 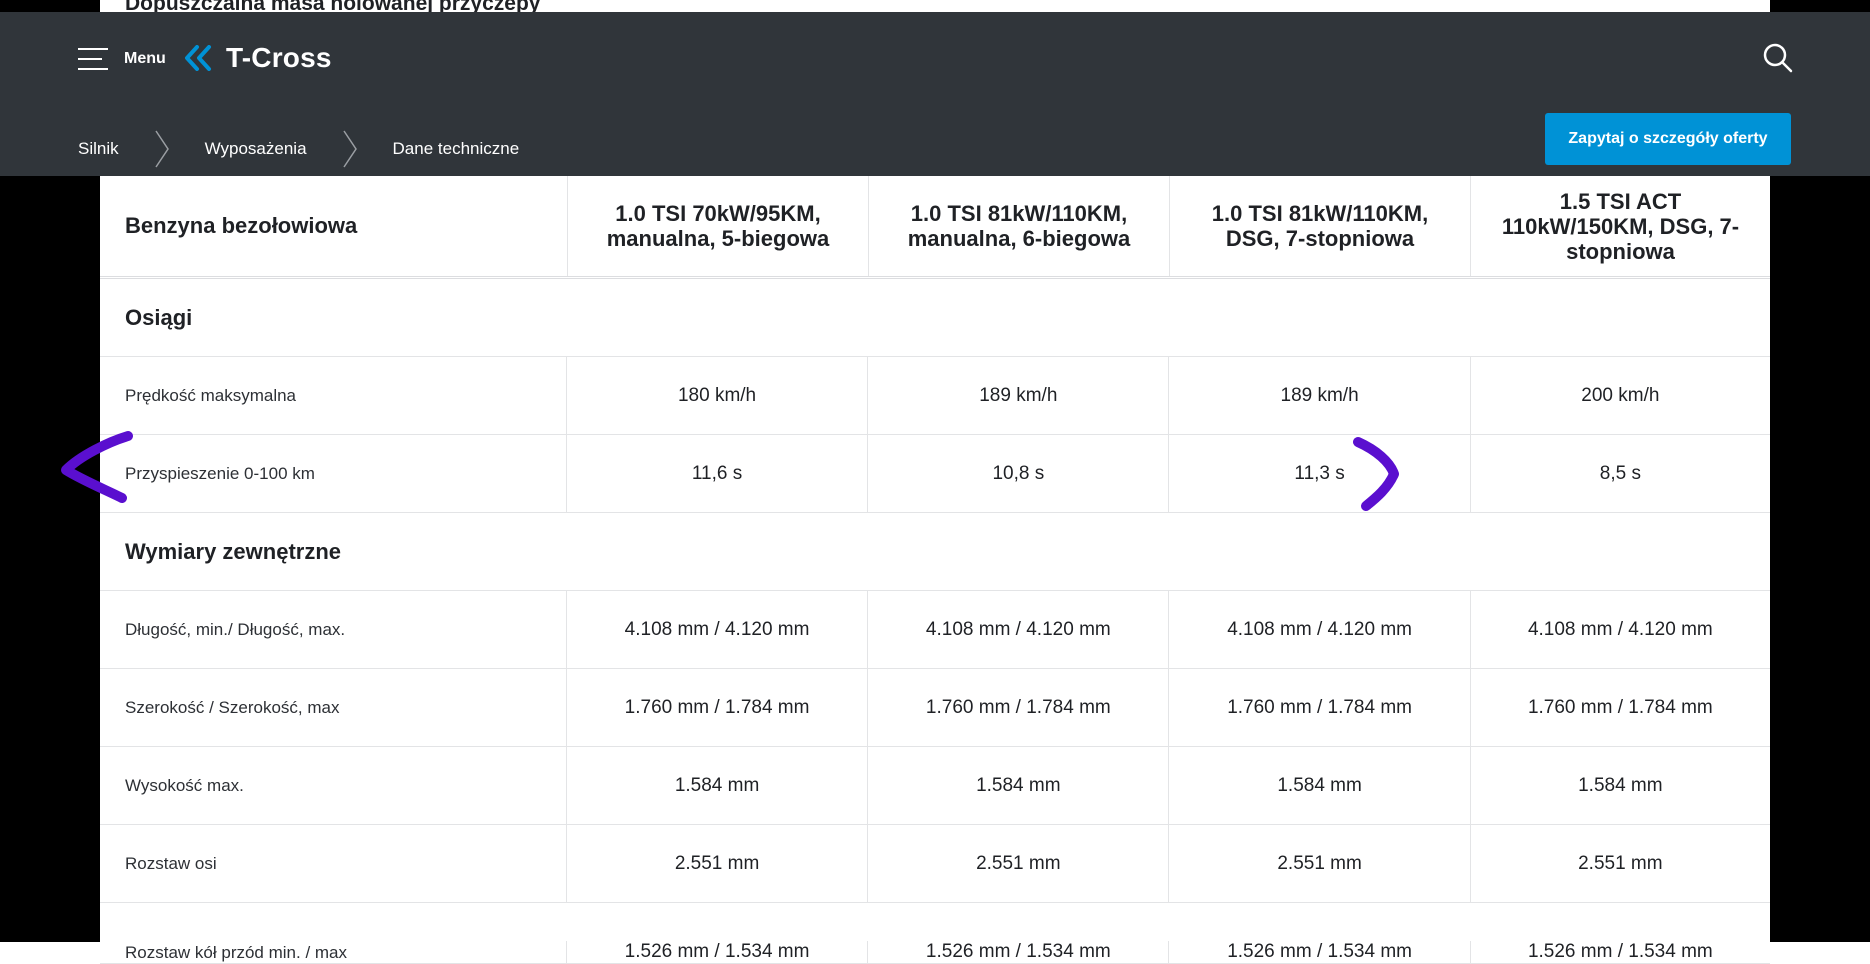 I want to click on fuel-type-label: Benzyna bezołowiowa, so click(x=241, y=225).